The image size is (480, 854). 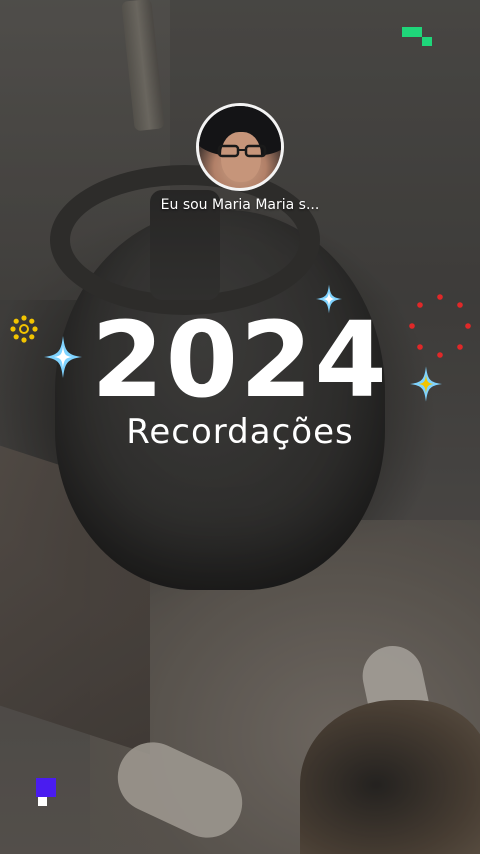 What do you see at coordinates (417, 36) in the screenshot?
I see `green-pixel-icon` at bounding box center [417, 36].